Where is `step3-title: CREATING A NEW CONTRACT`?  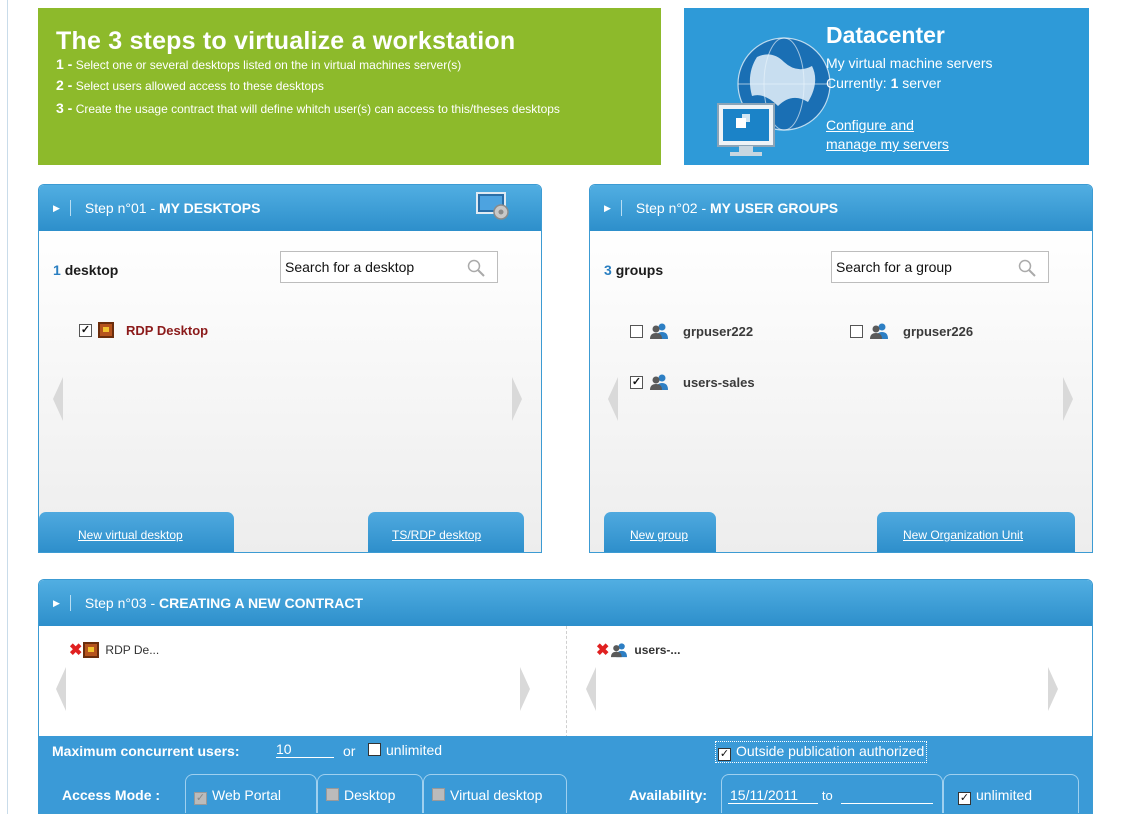
step3-title: CREATING A NEW CONTRACT is located at coordinates (261, 603).